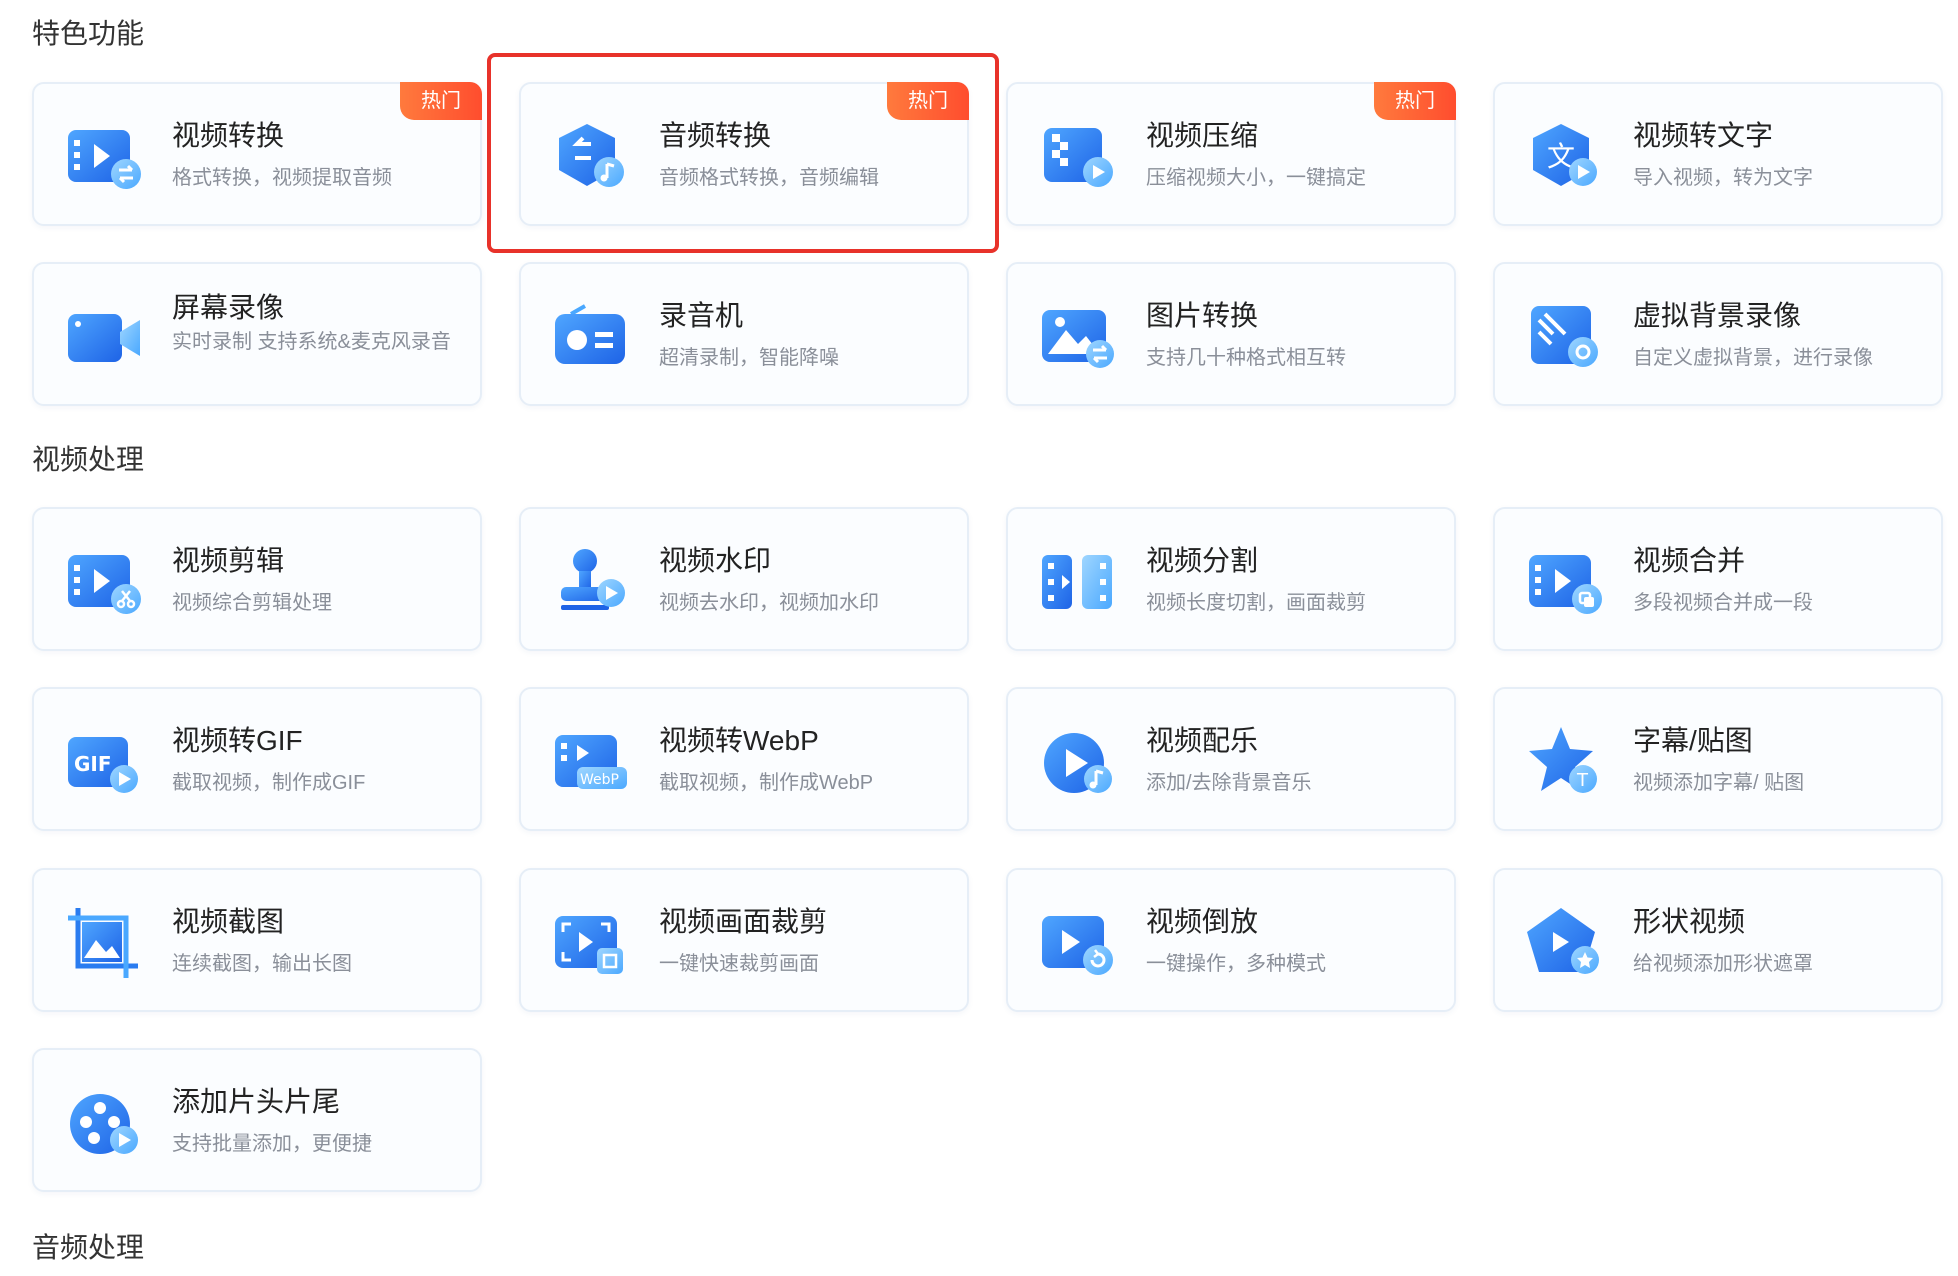  I want to click on card-desc: 导入视频，转为文字, so click(1723, 178).